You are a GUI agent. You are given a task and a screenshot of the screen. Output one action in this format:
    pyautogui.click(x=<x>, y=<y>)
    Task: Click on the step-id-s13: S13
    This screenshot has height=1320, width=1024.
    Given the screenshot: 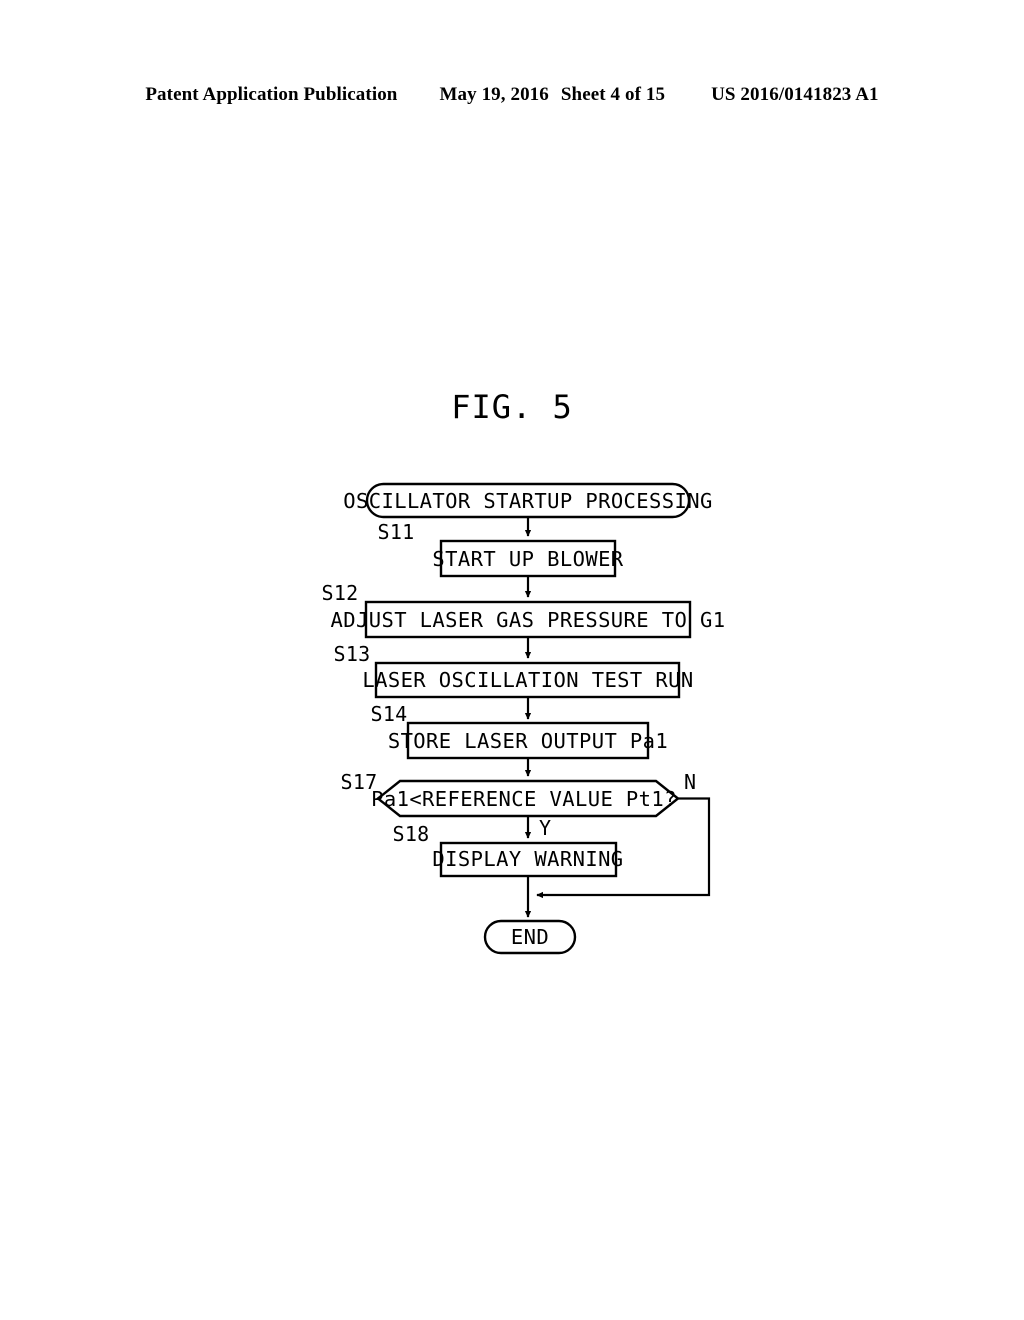 What is the action you would take?
    pyautogui.click(x=351, y=654)
    